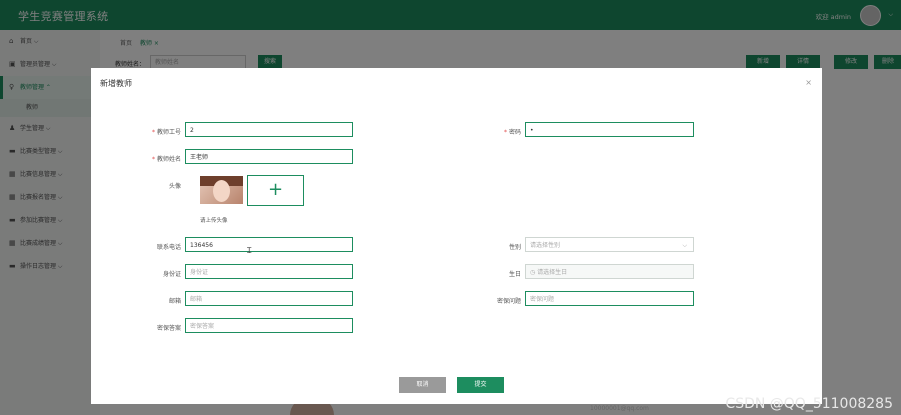  Describe the element at coordinates (249, 250) in the screenshot. I see `text-cursor-icon: Ɪ` at that location.